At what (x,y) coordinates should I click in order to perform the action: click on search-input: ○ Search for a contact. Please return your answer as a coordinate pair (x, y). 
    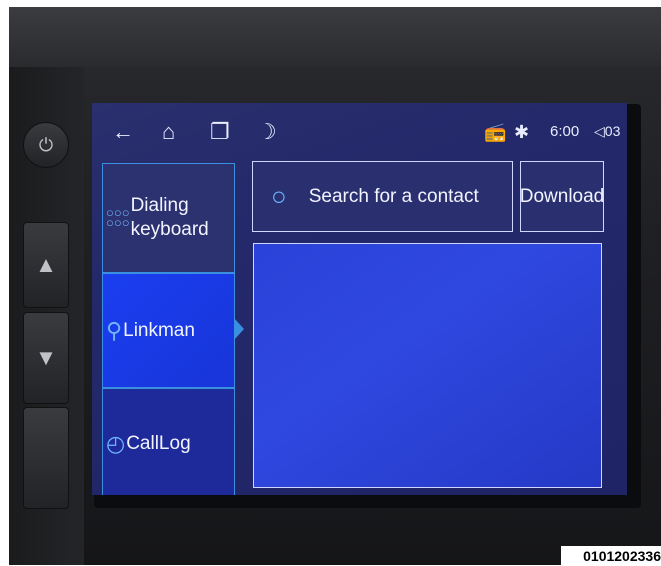
    Looking at the image, I should click on (382, 196).